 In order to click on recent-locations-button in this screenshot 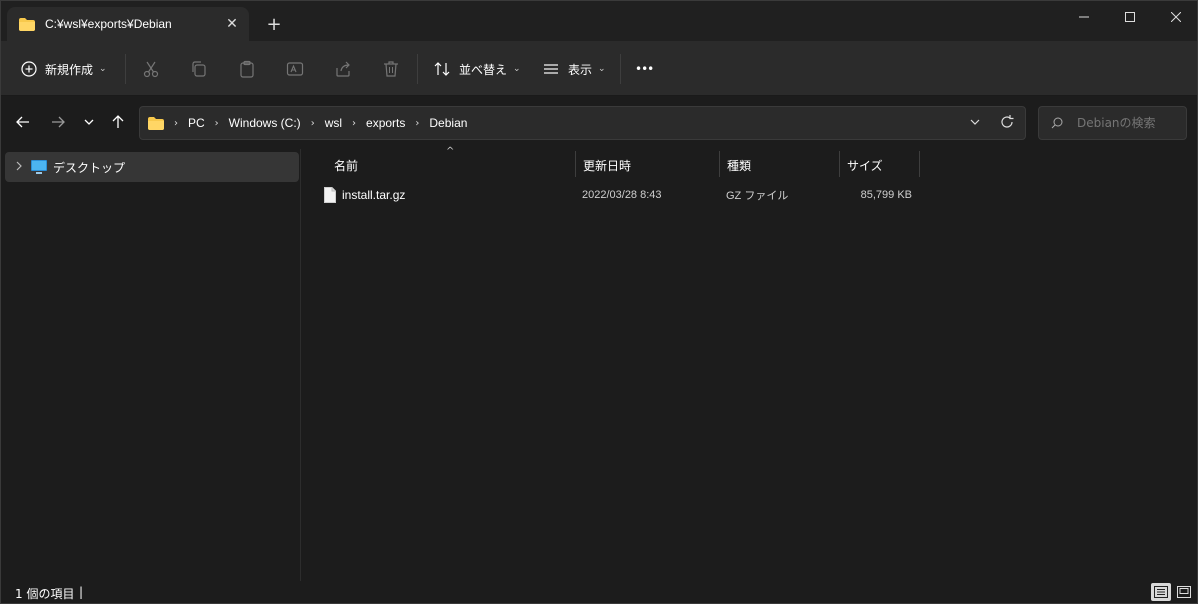, I will do `click(89, 122)`.